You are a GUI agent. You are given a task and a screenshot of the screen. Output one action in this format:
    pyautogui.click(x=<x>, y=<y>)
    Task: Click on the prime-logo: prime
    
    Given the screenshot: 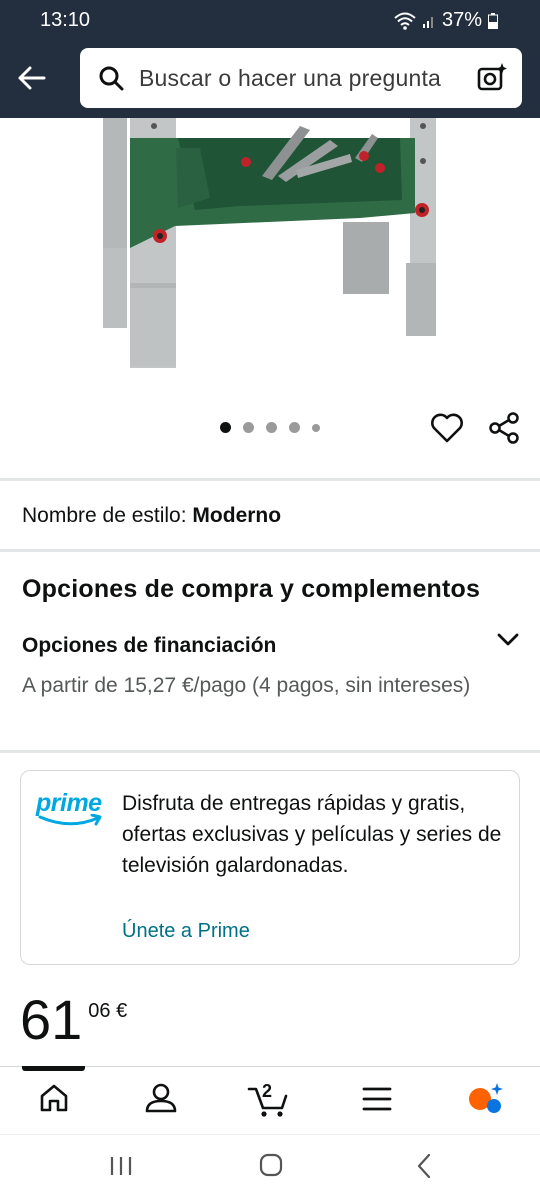 What is the action you would take?
    pyautogui.click(x=71, y=808)
    